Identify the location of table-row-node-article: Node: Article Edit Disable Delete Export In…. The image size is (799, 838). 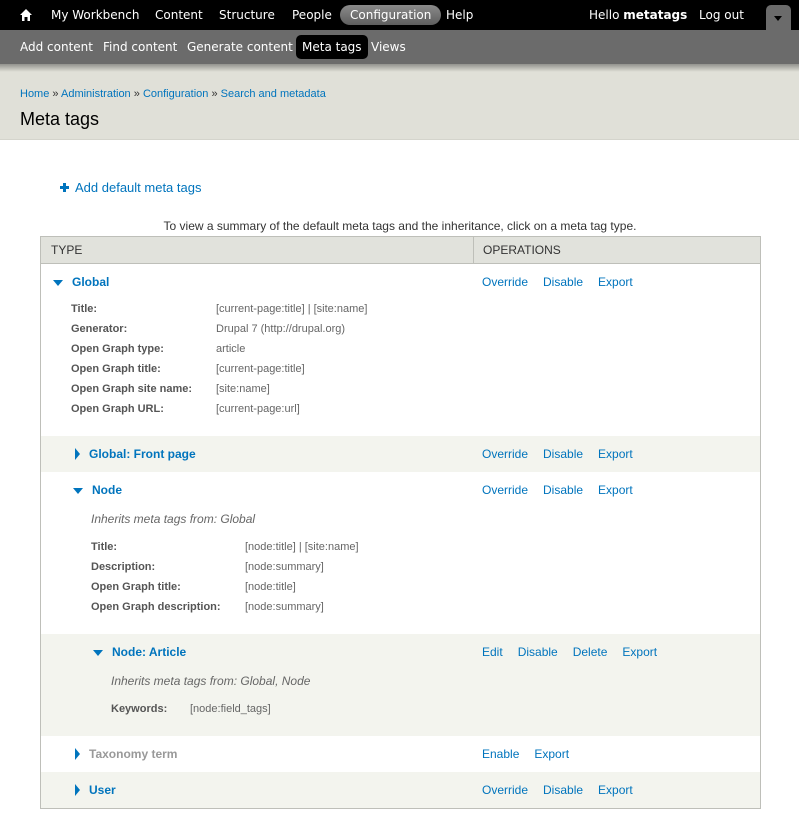
(400, 685).